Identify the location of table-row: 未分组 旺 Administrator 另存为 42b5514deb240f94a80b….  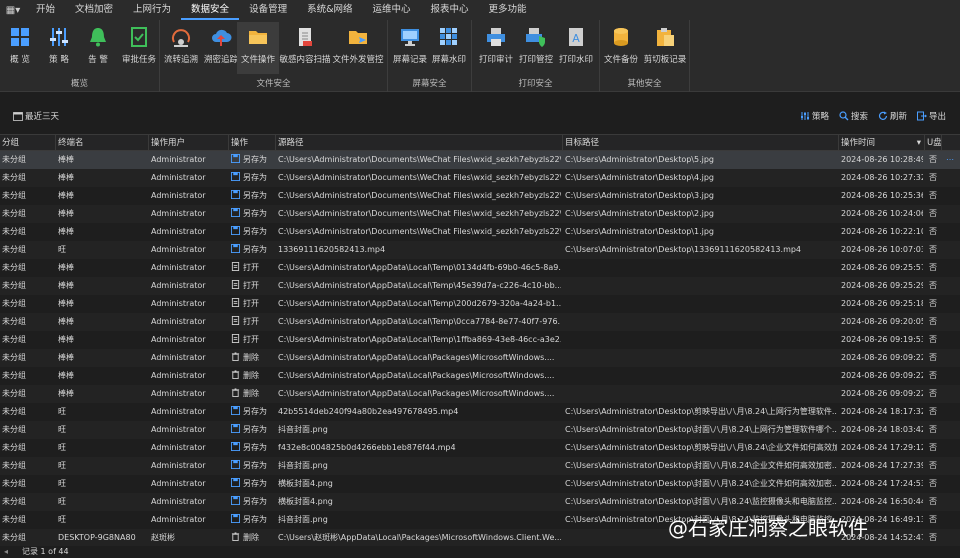
(480, 412).